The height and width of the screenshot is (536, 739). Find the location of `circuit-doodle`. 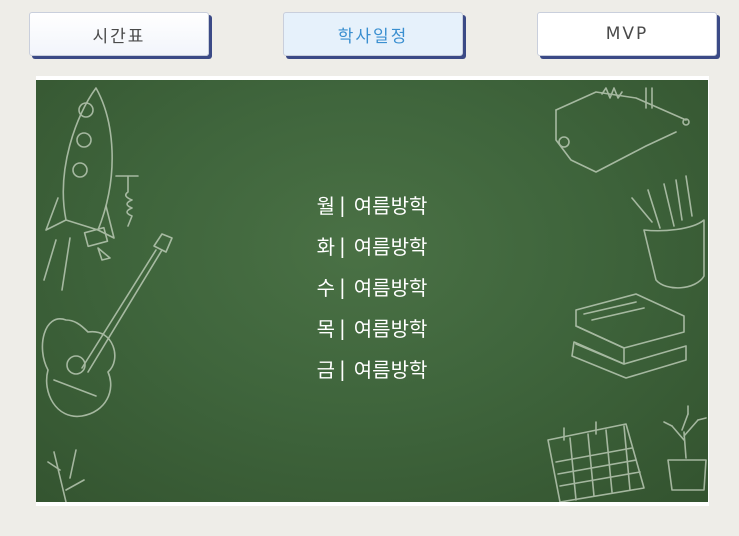

circuit-doodle is located at coordinates (622, 130).